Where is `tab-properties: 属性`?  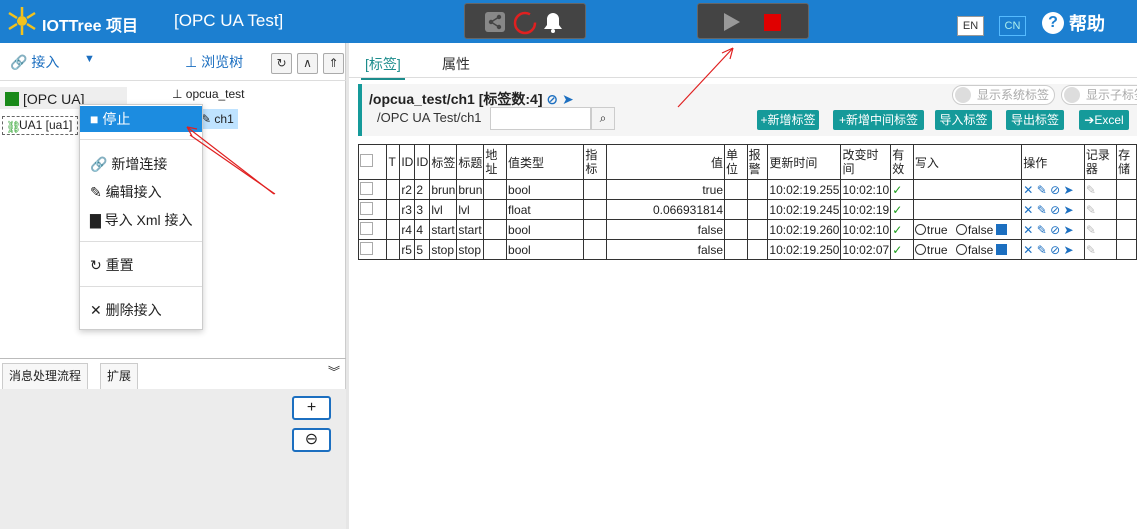
tab-properties: 属性 is located at coordinates (456, 64).